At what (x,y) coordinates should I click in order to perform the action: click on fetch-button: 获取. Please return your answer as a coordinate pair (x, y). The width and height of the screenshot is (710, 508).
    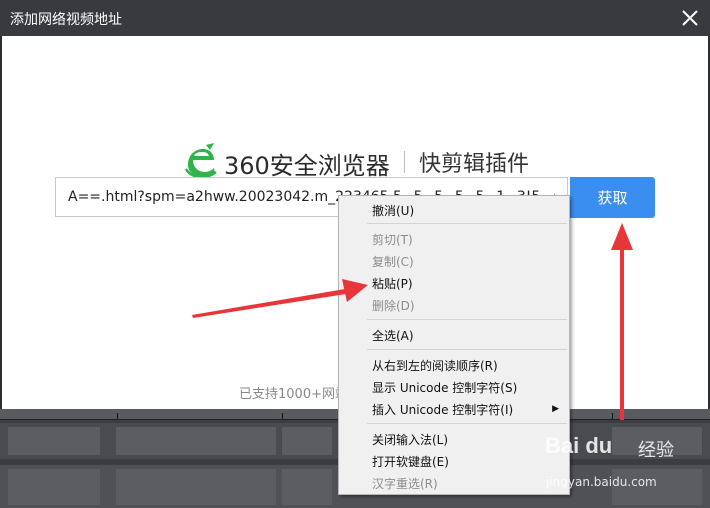
    Looking at the image, I should click on (612, 197).